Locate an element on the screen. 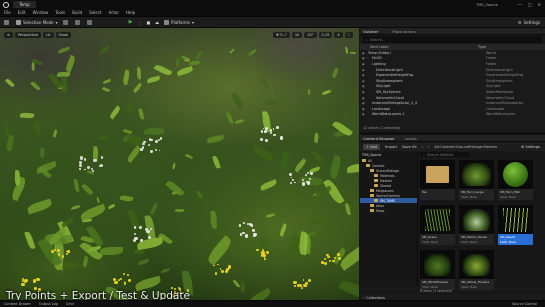  asset-tile: SM_Yellow_Flowers Static Mesh is located at coordinates (476, 270).